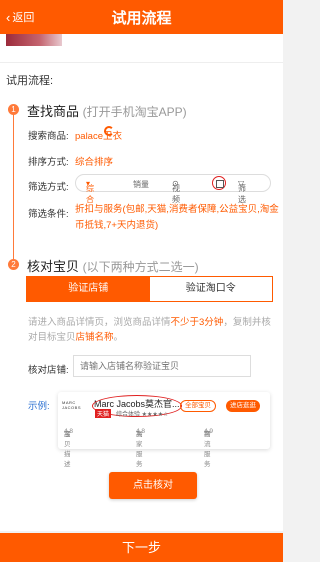 Image resolution: width=320 pixels, height=562 pixels. Describe the element at coordinates (118, 337) in the screenshot. I see `hint-part3: 。` at that location.